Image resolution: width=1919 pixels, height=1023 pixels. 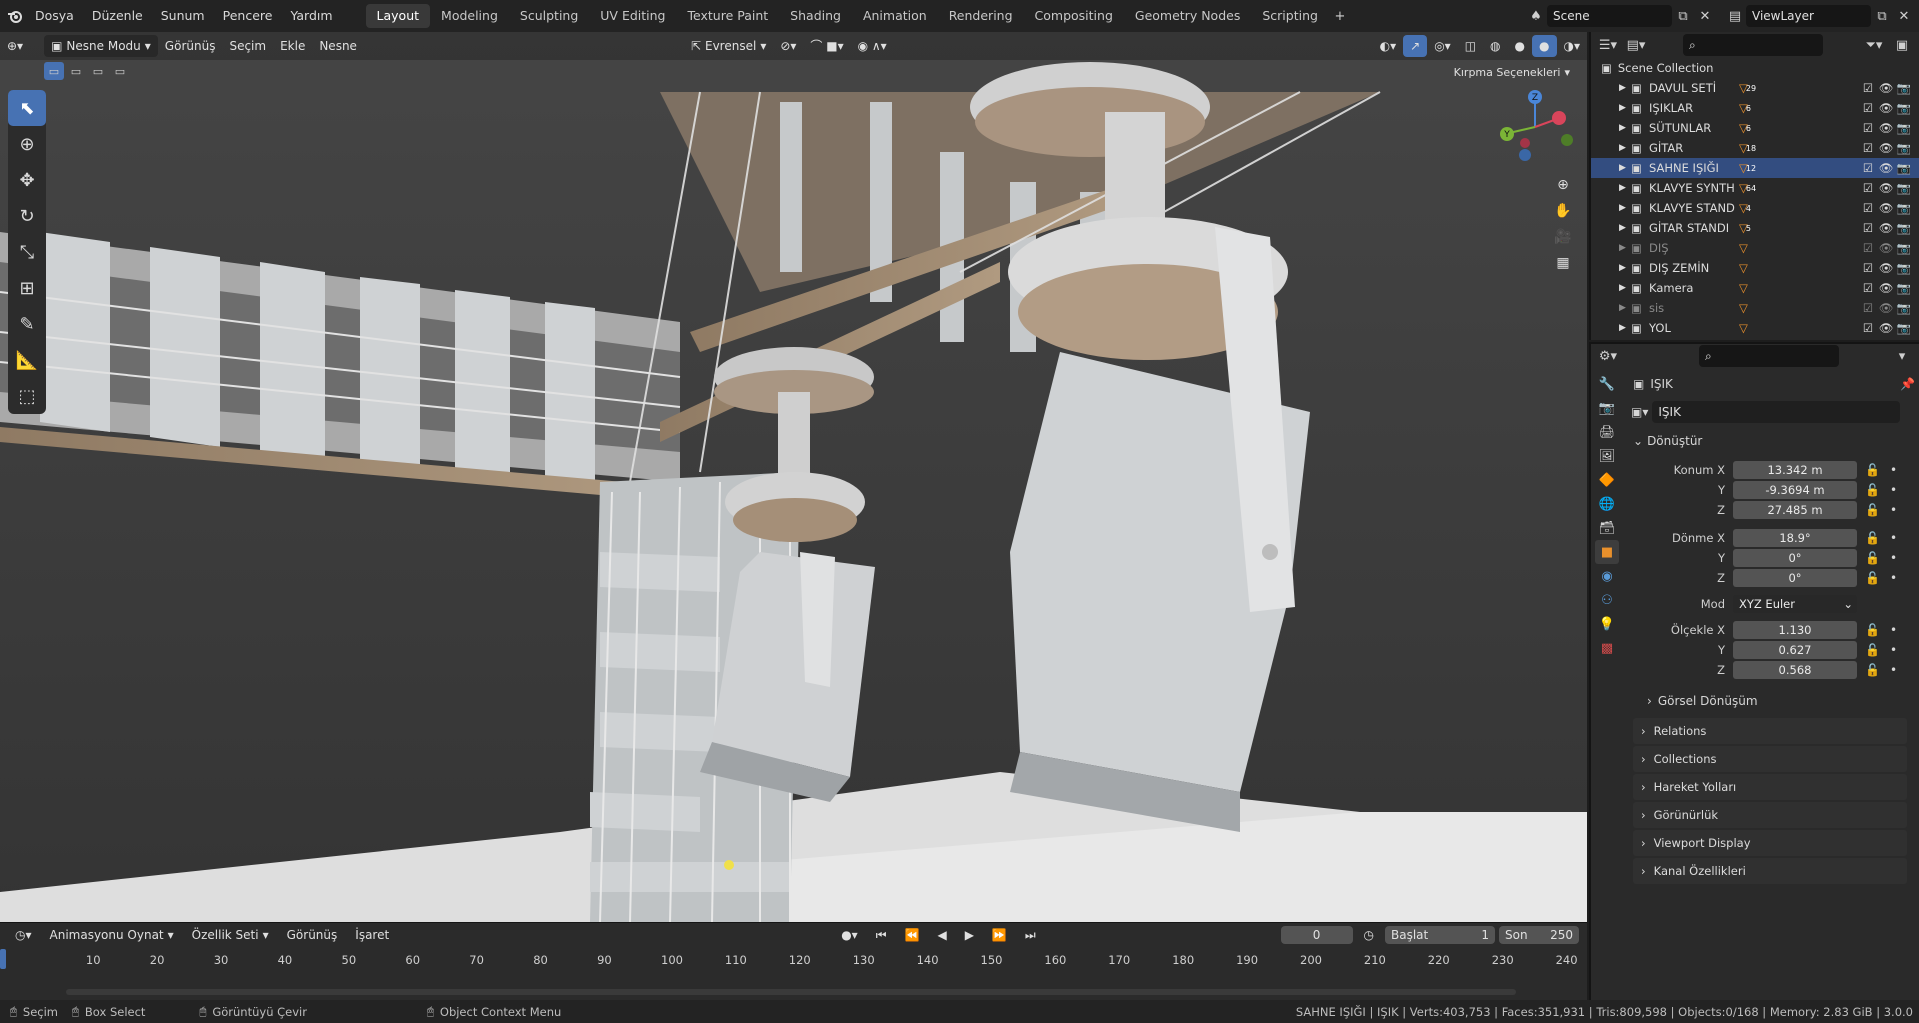 I want to click on transform-tool-icon: ⊞, so click(x=27, y=288).